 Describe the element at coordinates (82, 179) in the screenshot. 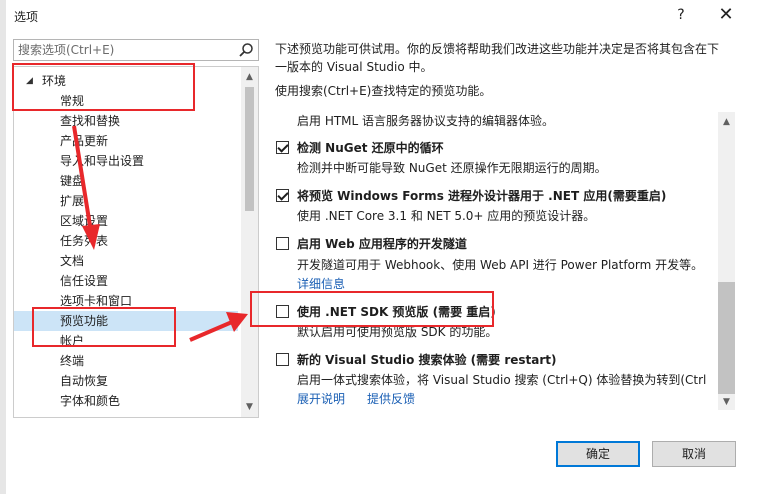

I see `annotation-arrow-down` at that location.